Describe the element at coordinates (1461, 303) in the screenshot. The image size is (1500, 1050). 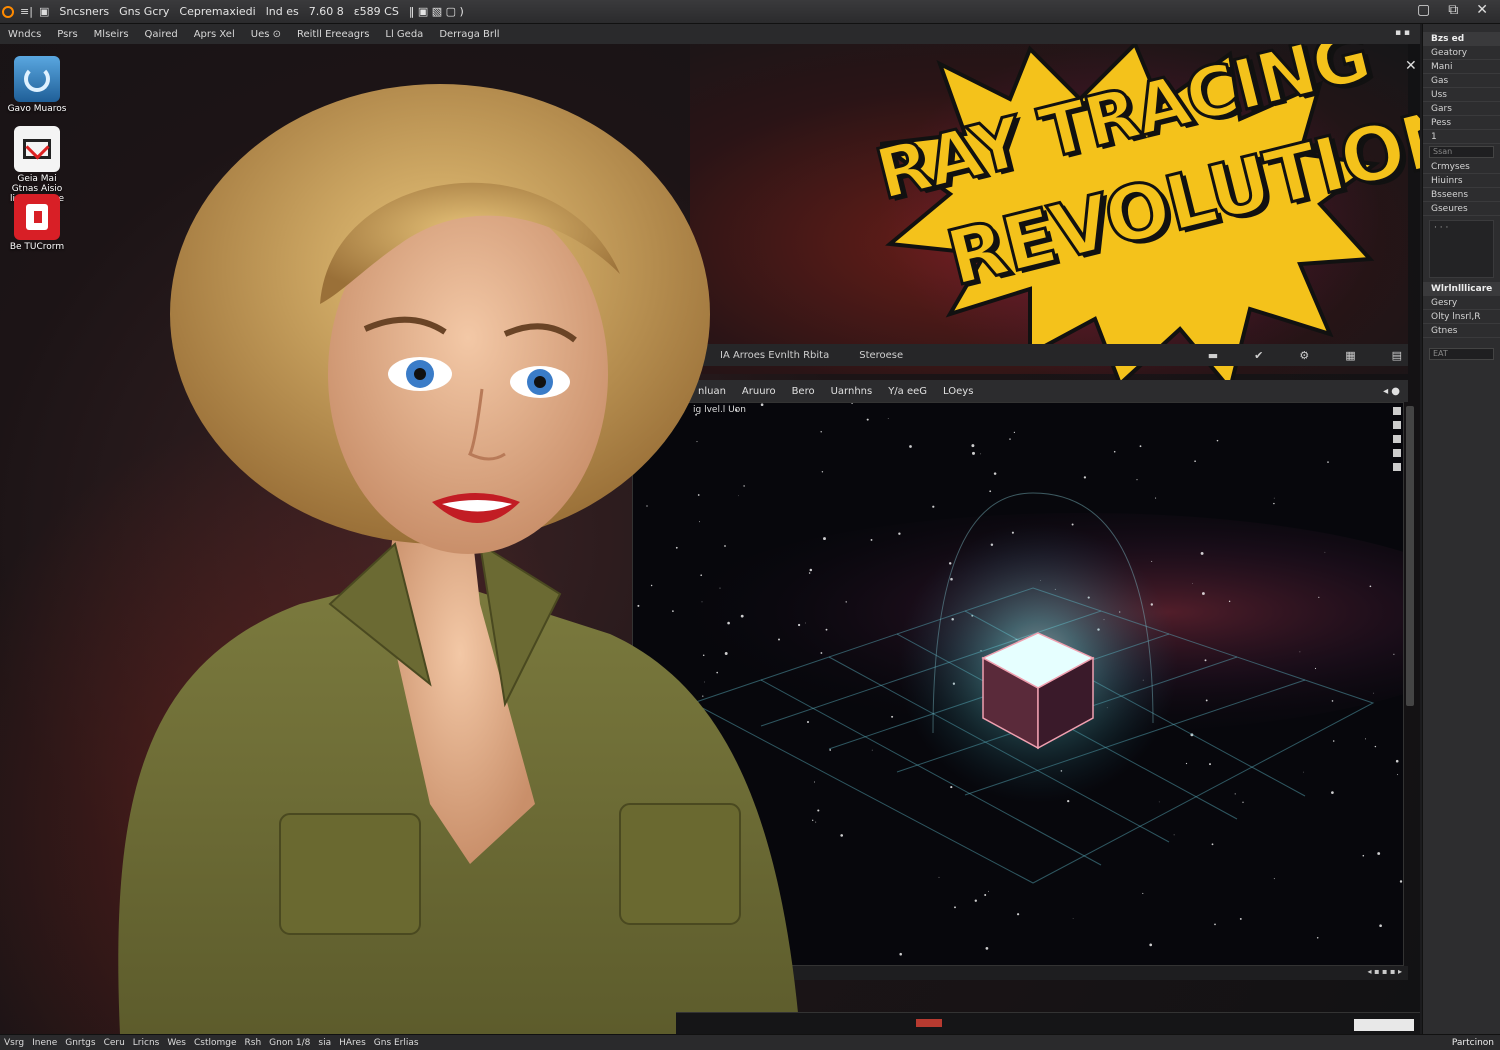
I see `property-row: Gesry` at that location.